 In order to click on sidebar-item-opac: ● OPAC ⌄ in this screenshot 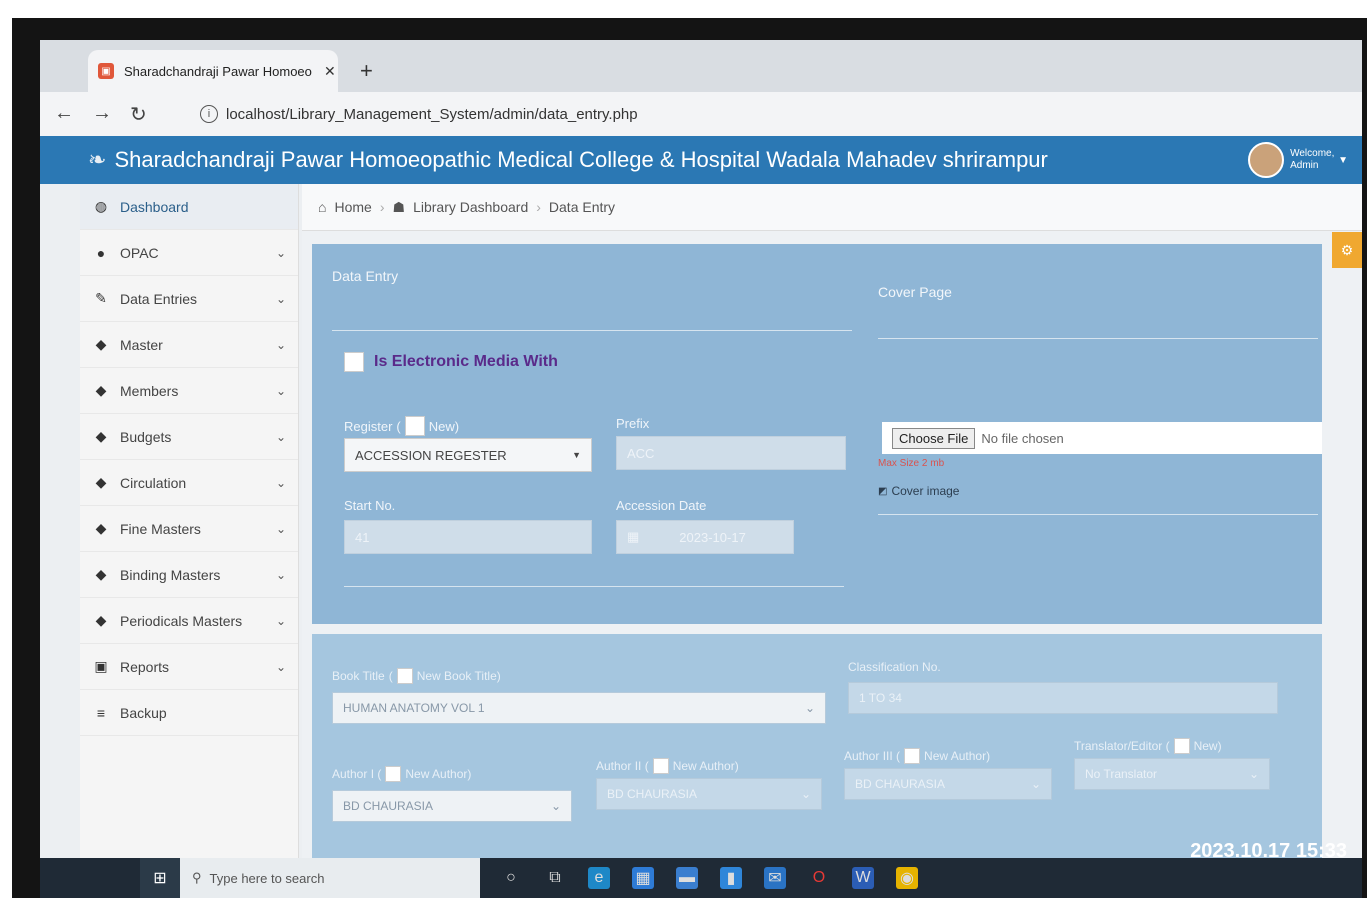, I will do `click(189, 253)`.